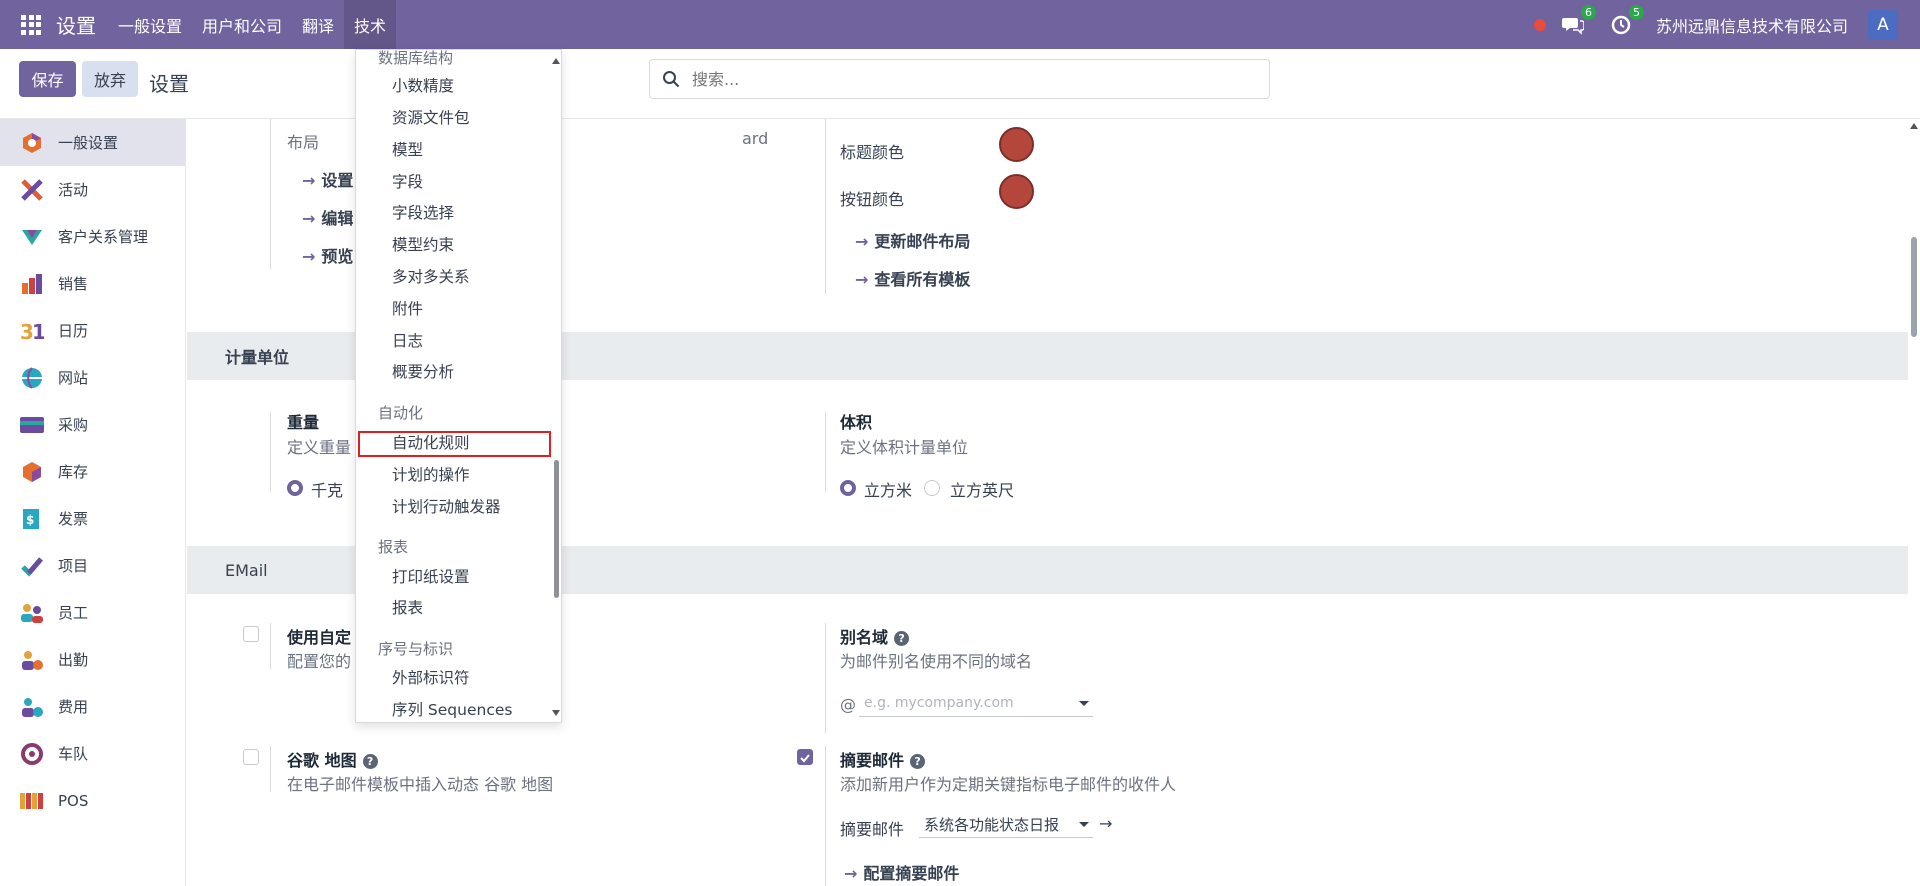  I want to click on alias-domain-description: 为邮件别名使用不同的域名, so click(936, 661).